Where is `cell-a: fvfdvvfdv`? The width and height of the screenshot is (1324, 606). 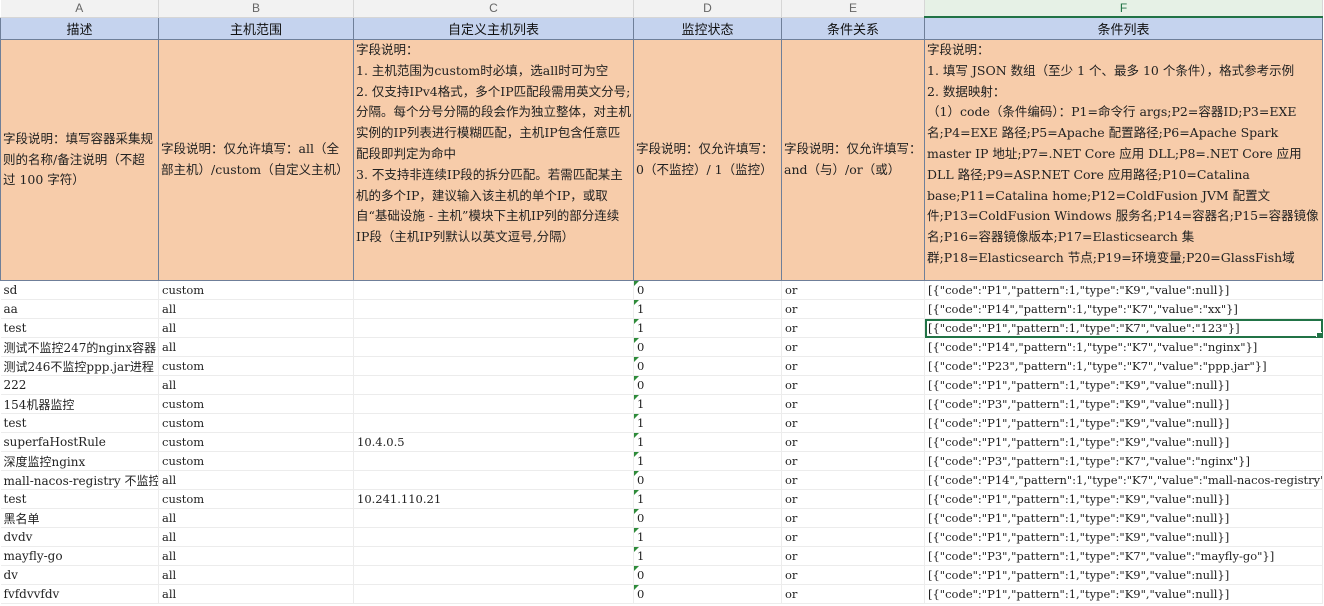 cell-a: fvfdvvfdv is located at coordinates (79, 594).